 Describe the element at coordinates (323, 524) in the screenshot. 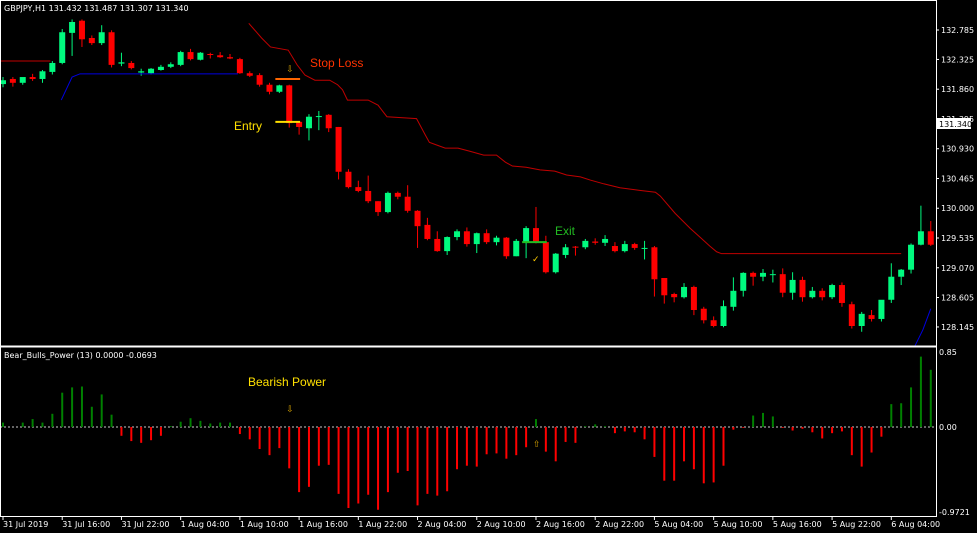

I see `x-tick-label: 1 Aug 16:00` at that location.